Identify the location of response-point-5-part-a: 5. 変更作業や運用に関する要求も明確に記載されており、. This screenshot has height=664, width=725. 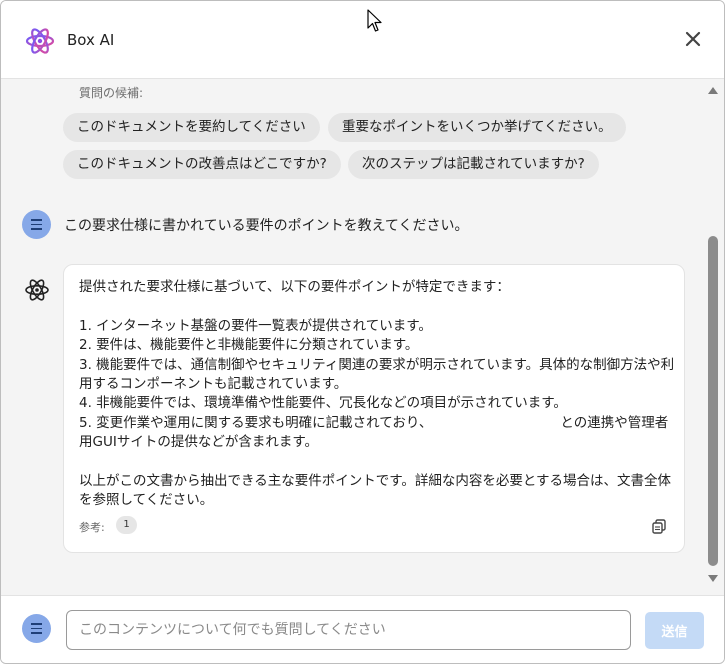
(256, 422).